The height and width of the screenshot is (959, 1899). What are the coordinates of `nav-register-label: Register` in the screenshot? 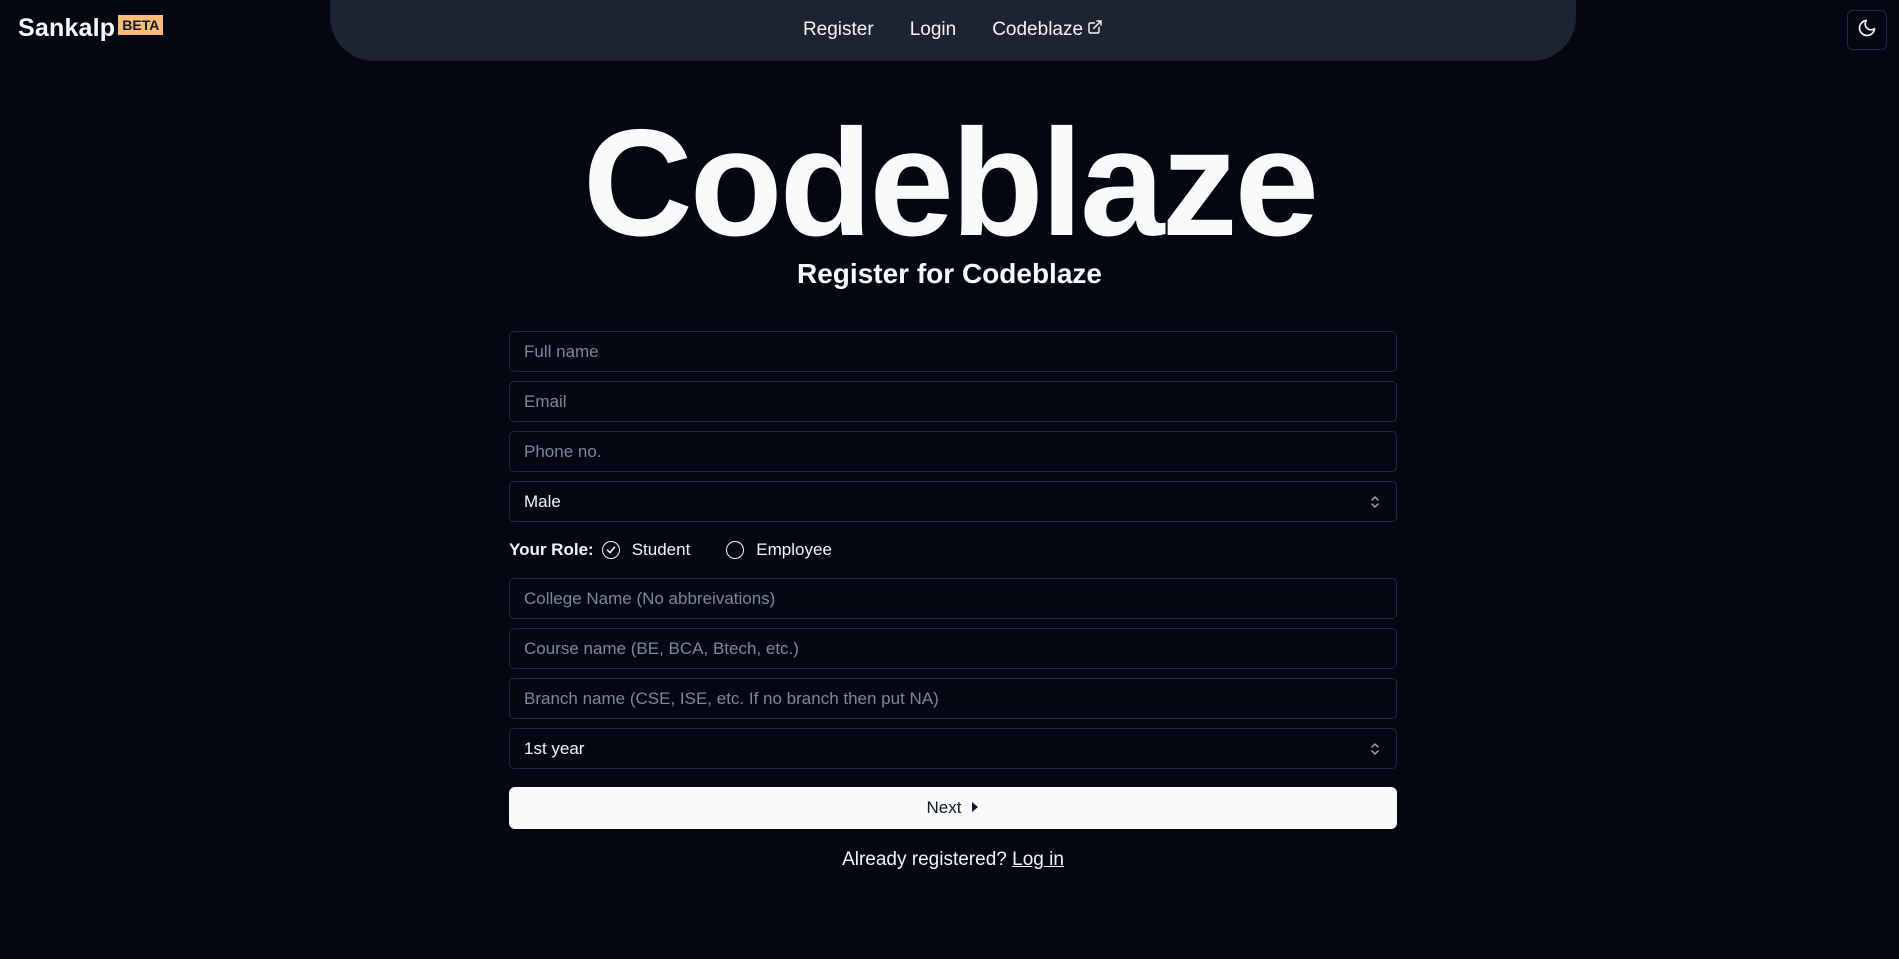 It's located at (838, 29).